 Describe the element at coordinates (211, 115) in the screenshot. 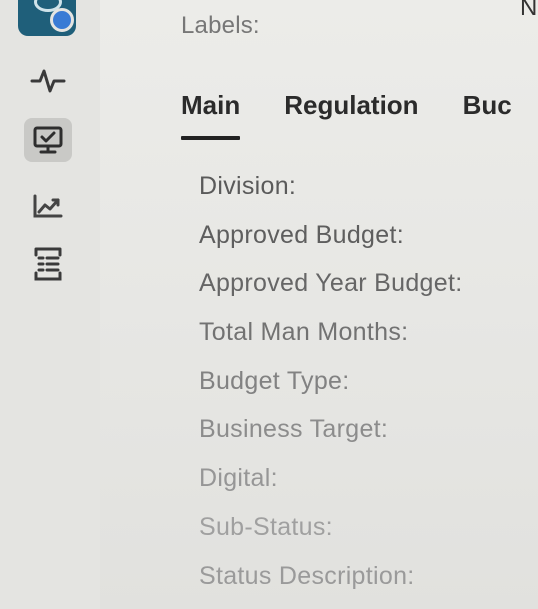

I see `tab-main: Main` at that location.